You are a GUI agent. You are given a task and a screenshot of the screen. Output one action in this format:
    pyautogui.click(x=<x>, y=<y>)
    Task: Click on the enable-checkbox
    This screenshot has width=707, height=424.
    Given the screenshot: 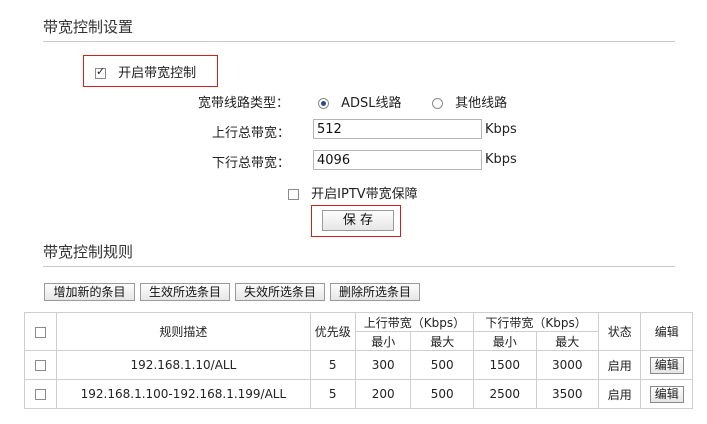 What is the action you would take?
    pyautogui.click(x=100, y=72)
    